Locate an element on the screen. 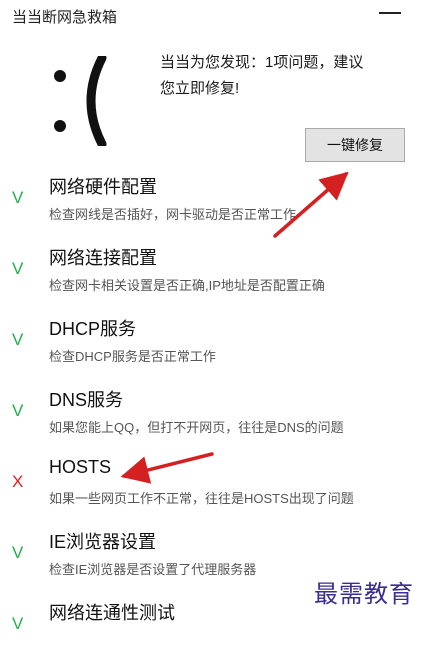  check-item-name: 网络硬件配置 is located at coordinates (103, 187).